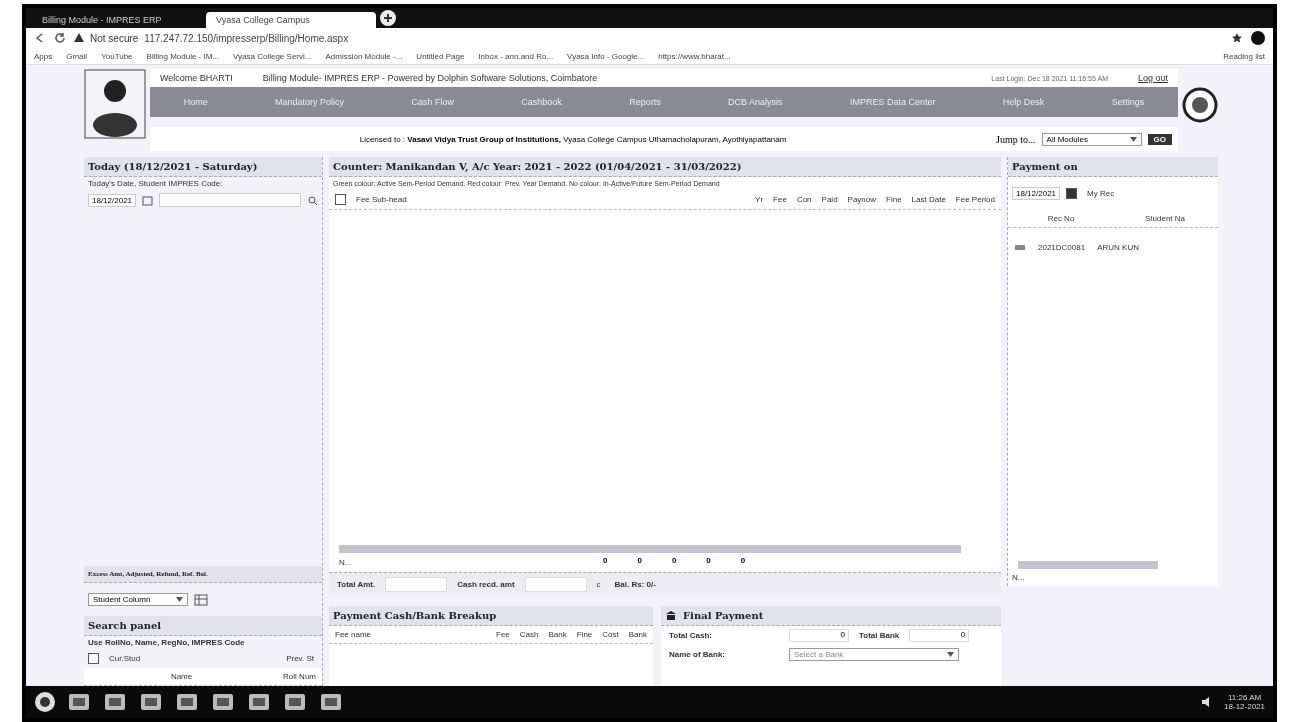 The image size is (1297, 722). Describe the element at coordinates (598, 585) in the screenshot. I see `cash-suffix: c` at that location.